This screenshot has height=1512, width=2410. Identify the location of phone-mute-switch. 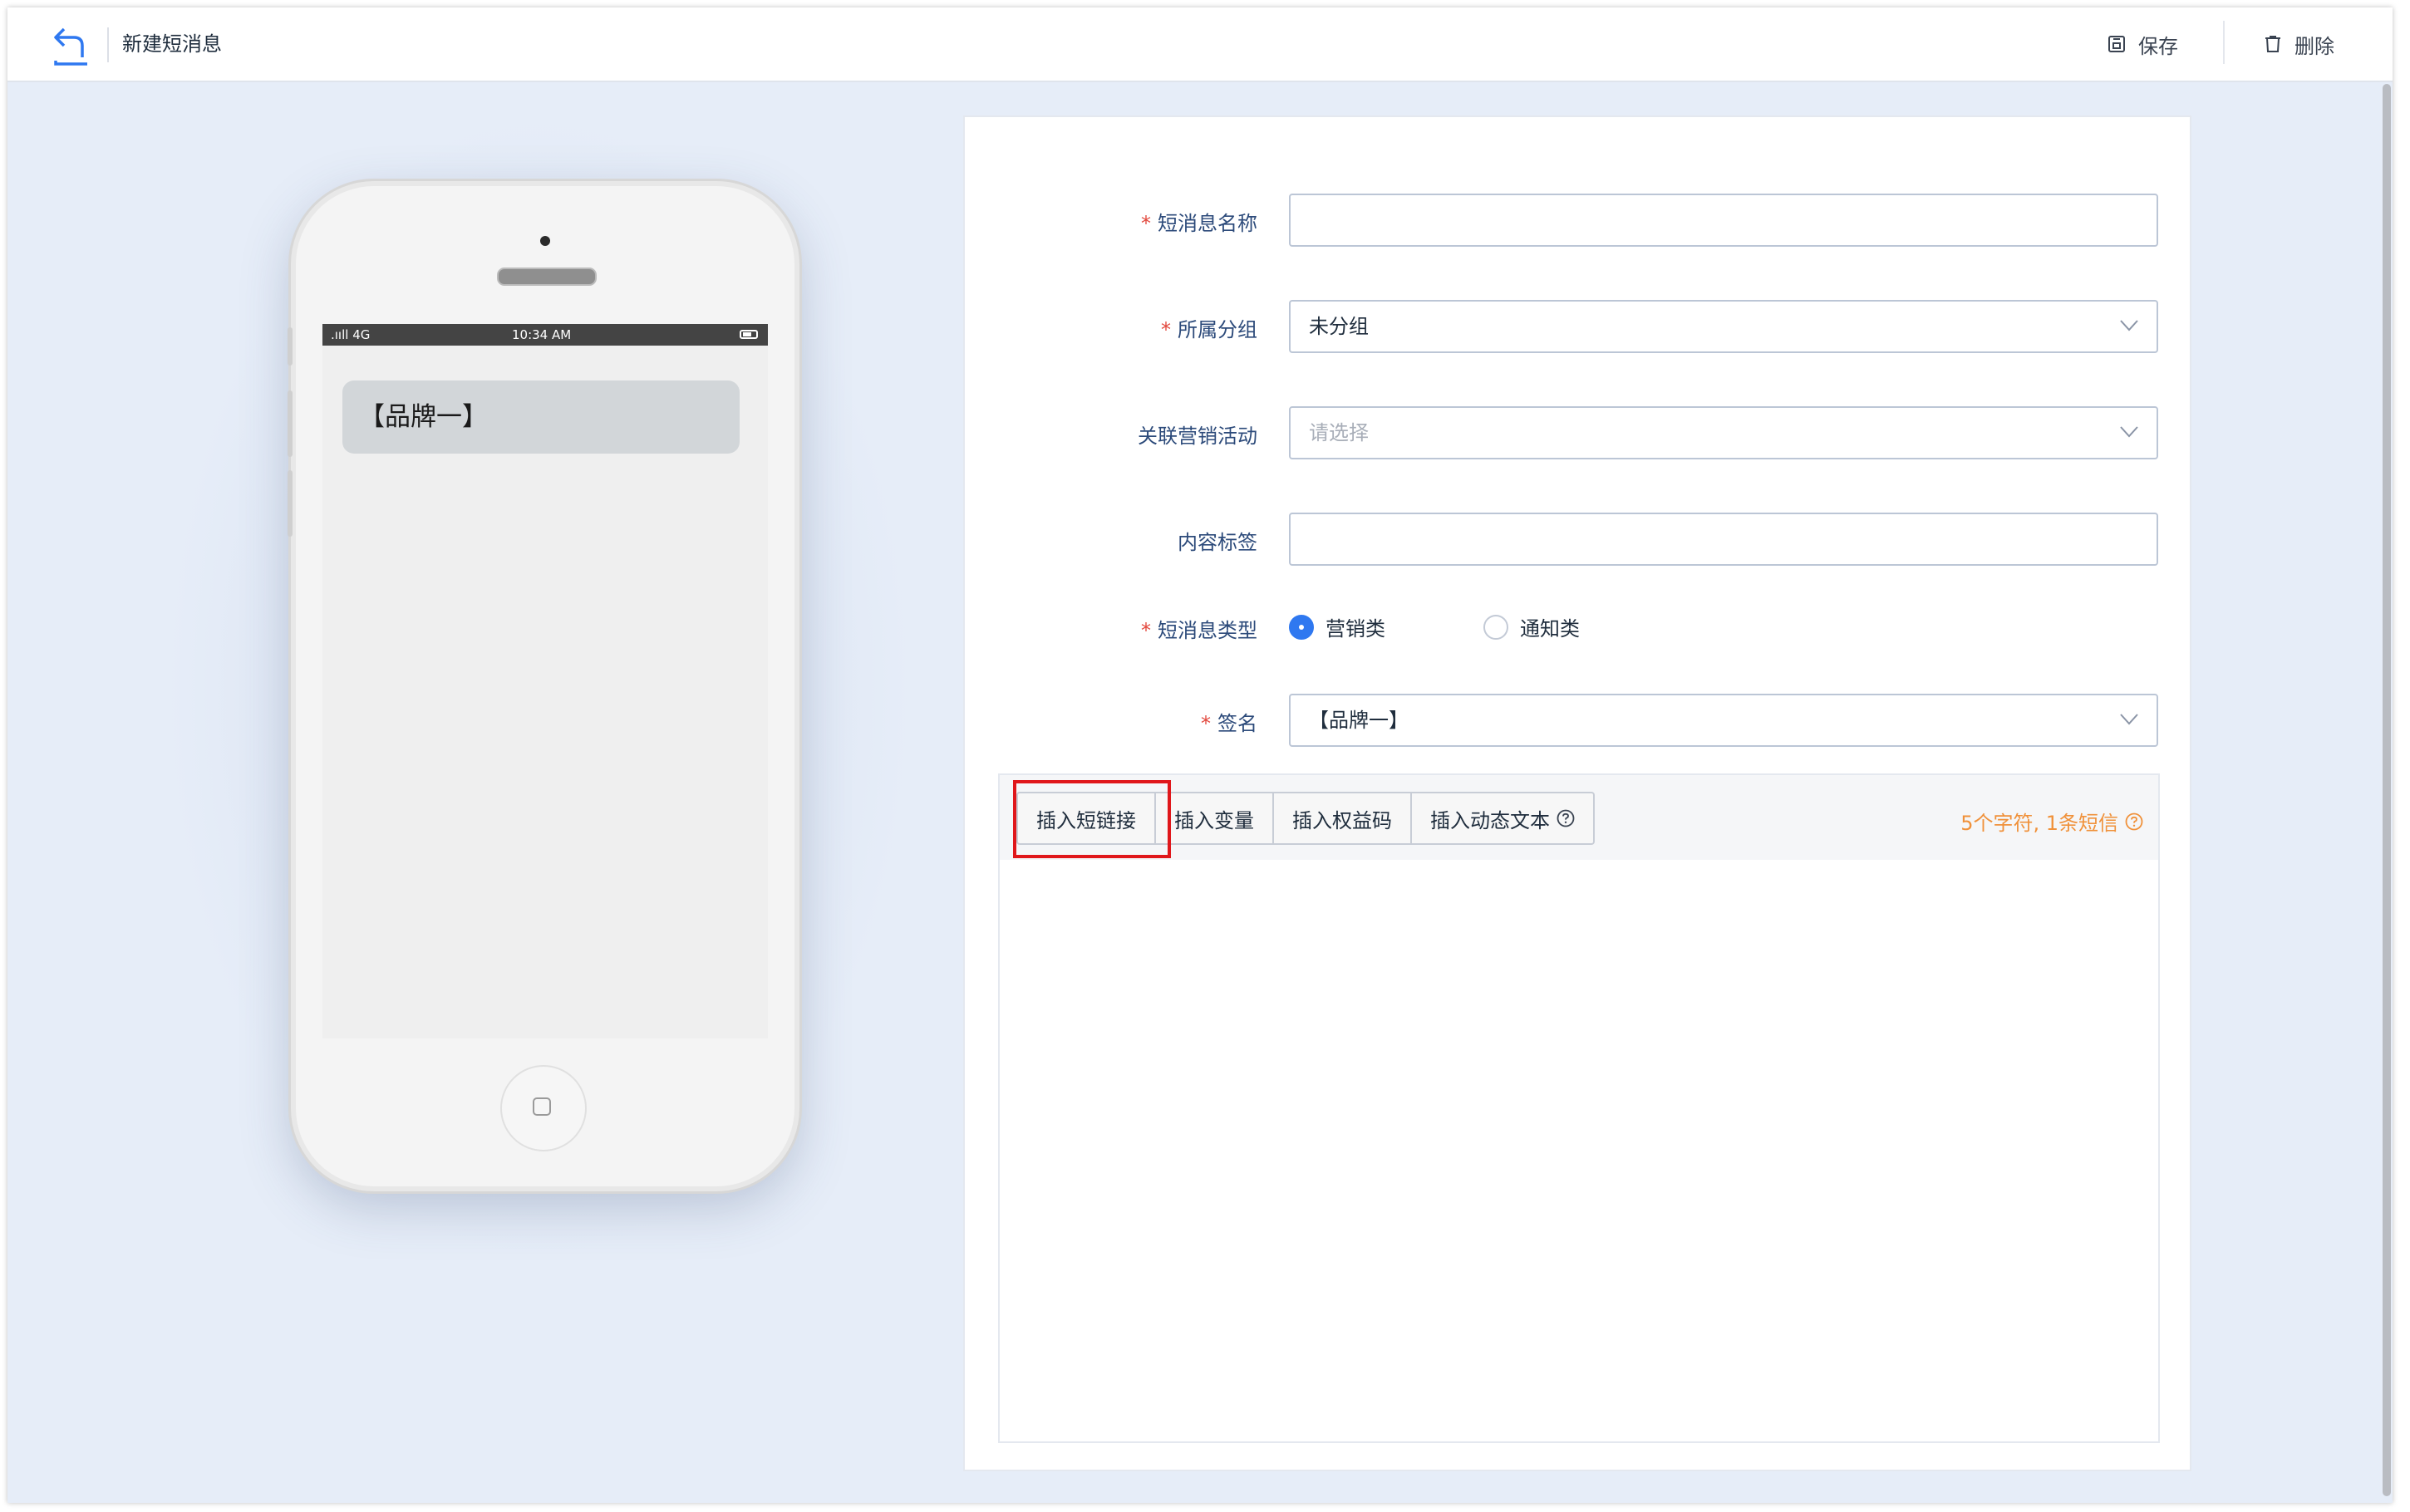
(290, 346).